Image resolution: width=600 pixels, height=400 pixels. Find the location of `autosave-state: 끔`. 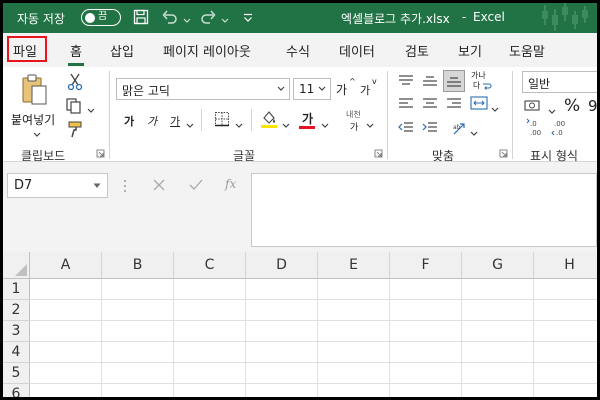

autosave-state: 끔 is located at coordinates (103, 16).